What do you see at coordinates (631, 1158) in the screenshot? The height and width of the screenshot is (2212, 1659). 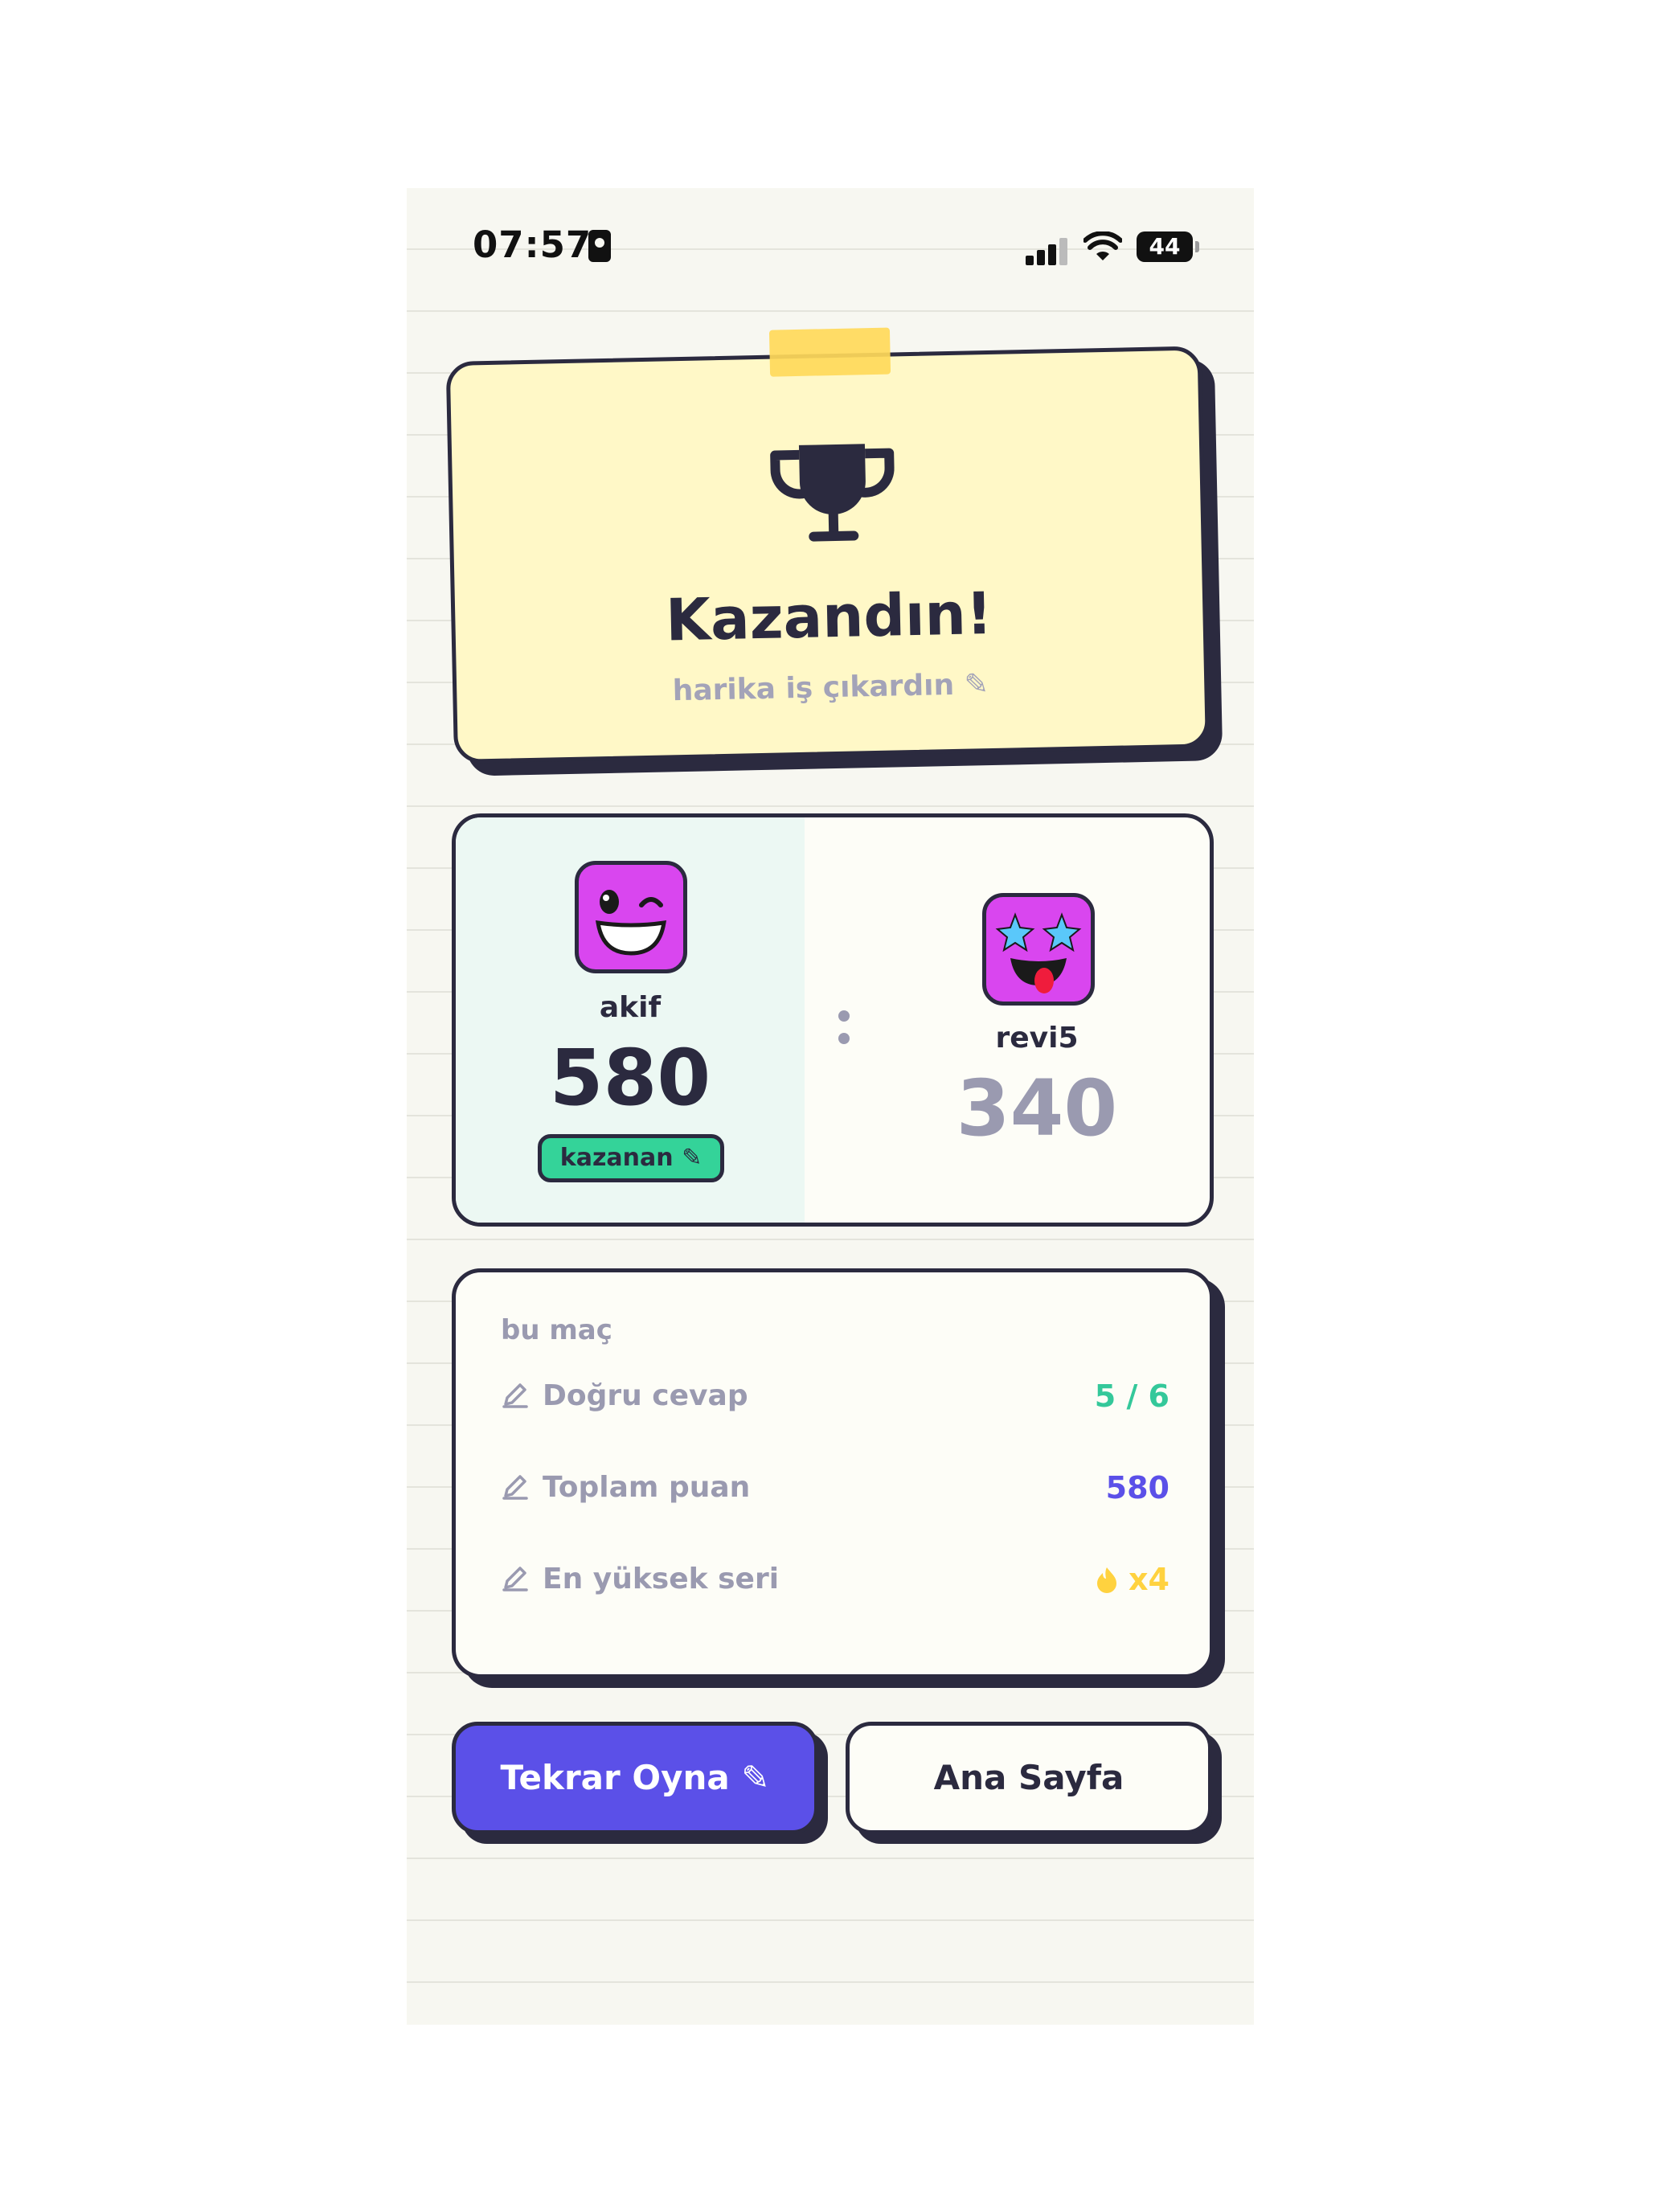 I see `winner-badge: kazanan ✎` at bounding box center [631, 1158].